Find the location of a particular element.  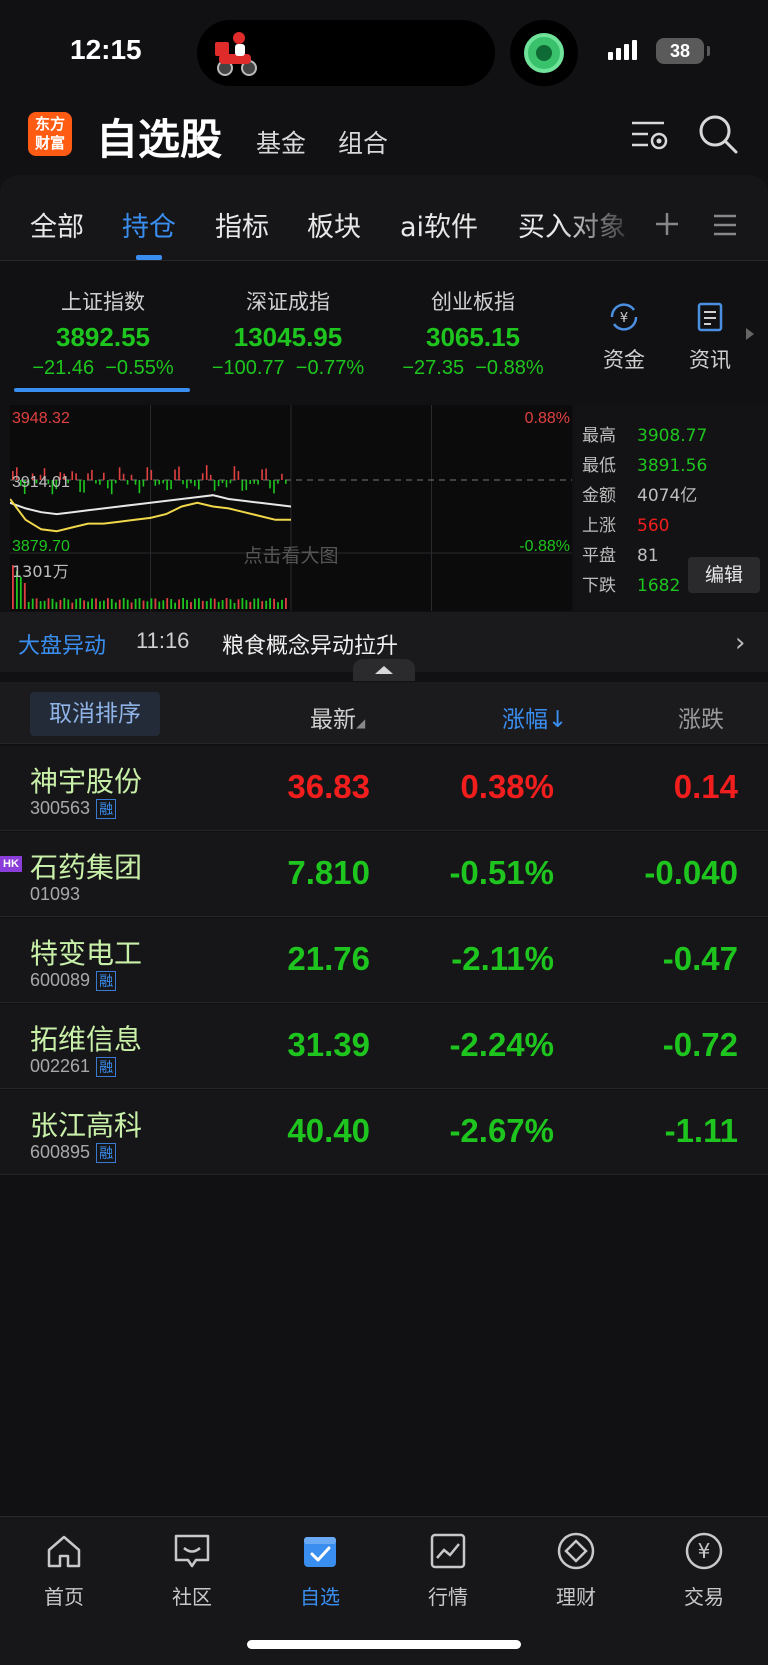

chart-pct-down: -0.88% is located at coordinates (544, 546).